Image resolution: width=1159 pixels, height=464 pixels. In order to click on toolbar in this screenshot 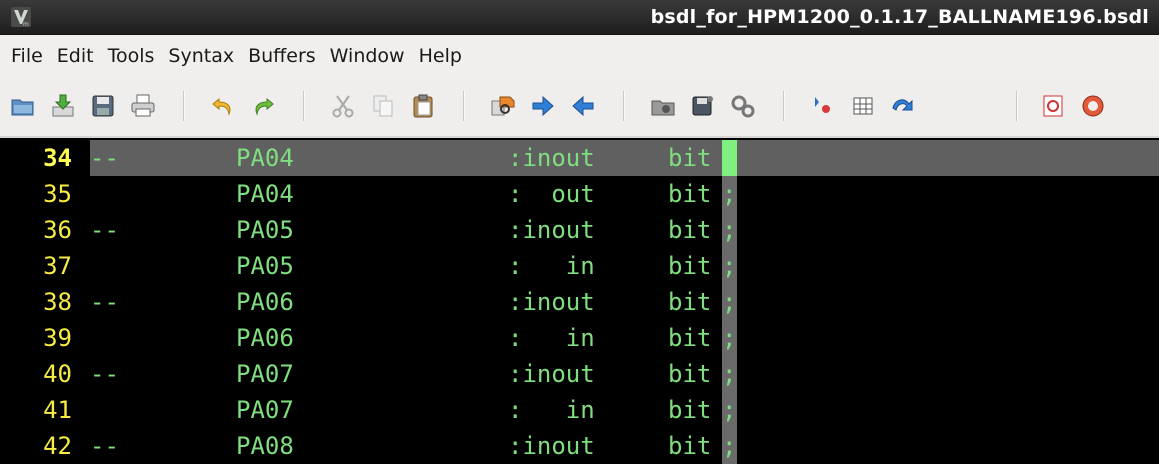, I will do `click(579, 107)`.